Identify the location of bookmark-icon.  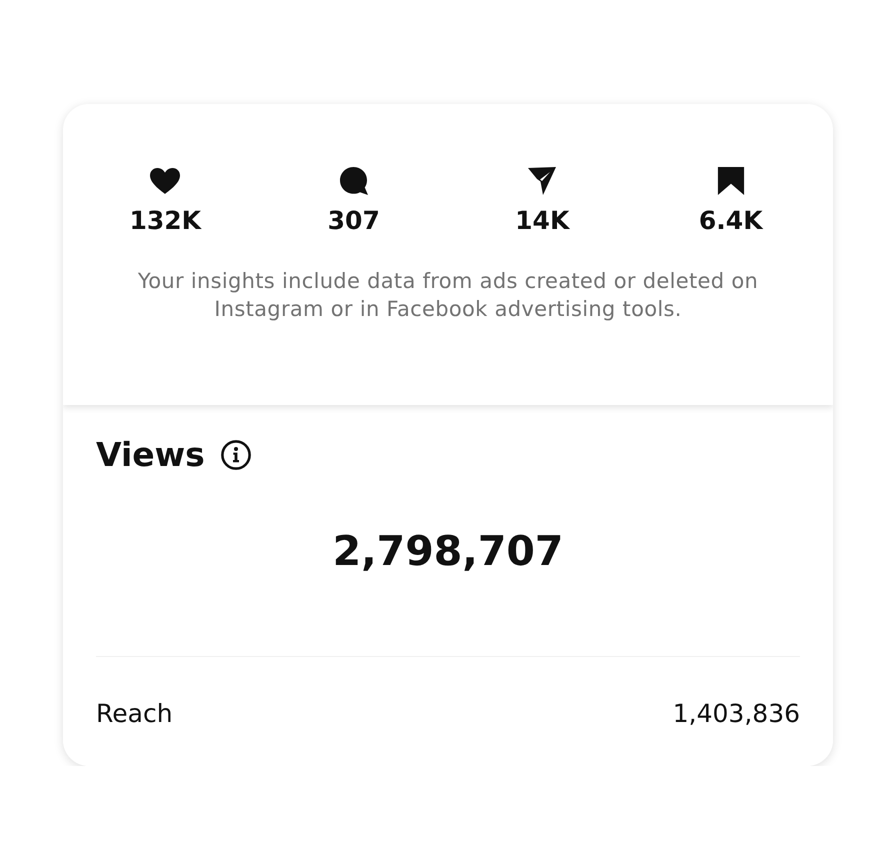
(731, 181).